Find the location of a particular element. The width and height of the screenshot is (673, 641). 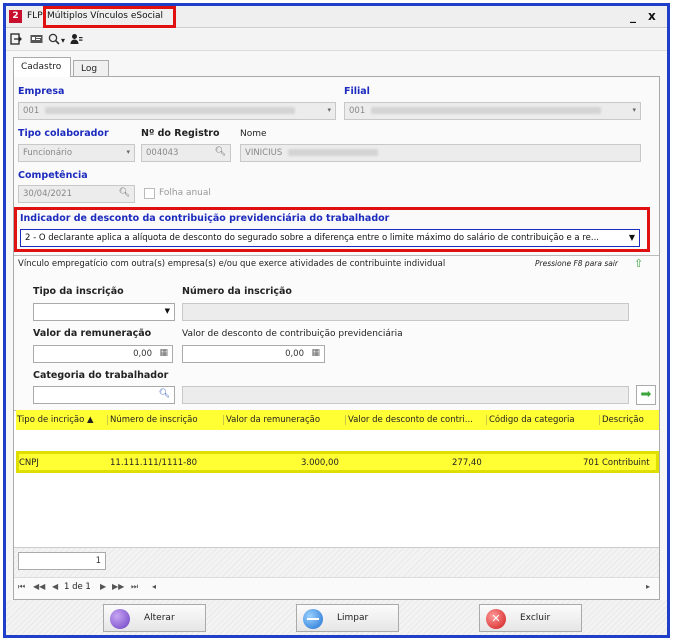

record-count: 1 is located at coordinates (62, 561).